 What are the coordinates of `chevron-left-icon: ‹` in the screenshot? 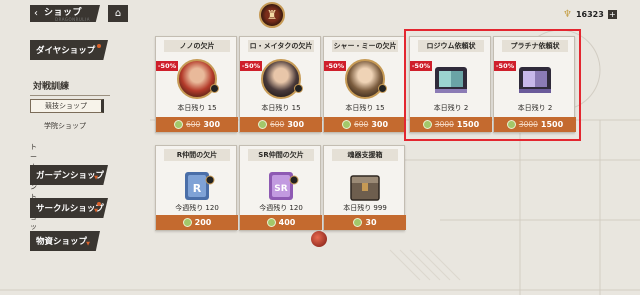 It's located at (36, 13).